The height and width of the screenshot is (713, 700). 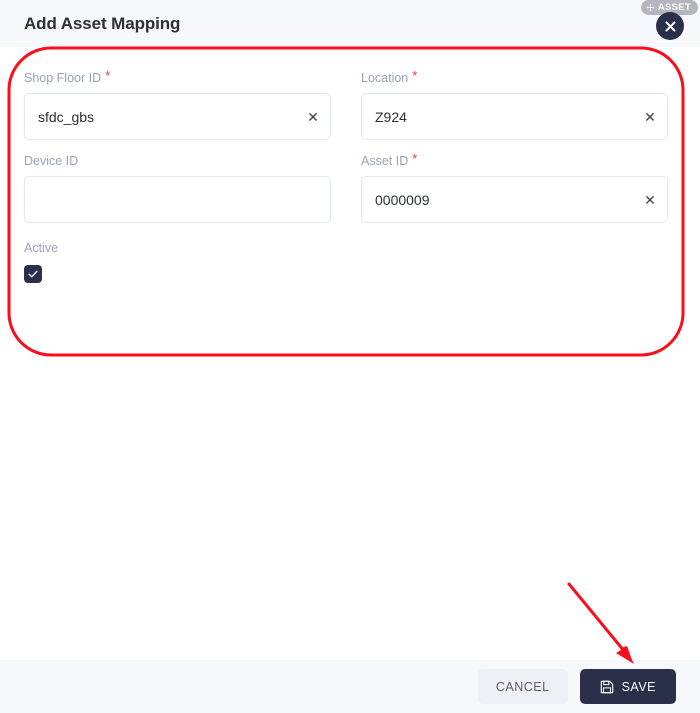 What do you see at coordinates (650, 117) in the screenshot?
I see `clear-icon-location: ✕` at bounding box center [650, 117].